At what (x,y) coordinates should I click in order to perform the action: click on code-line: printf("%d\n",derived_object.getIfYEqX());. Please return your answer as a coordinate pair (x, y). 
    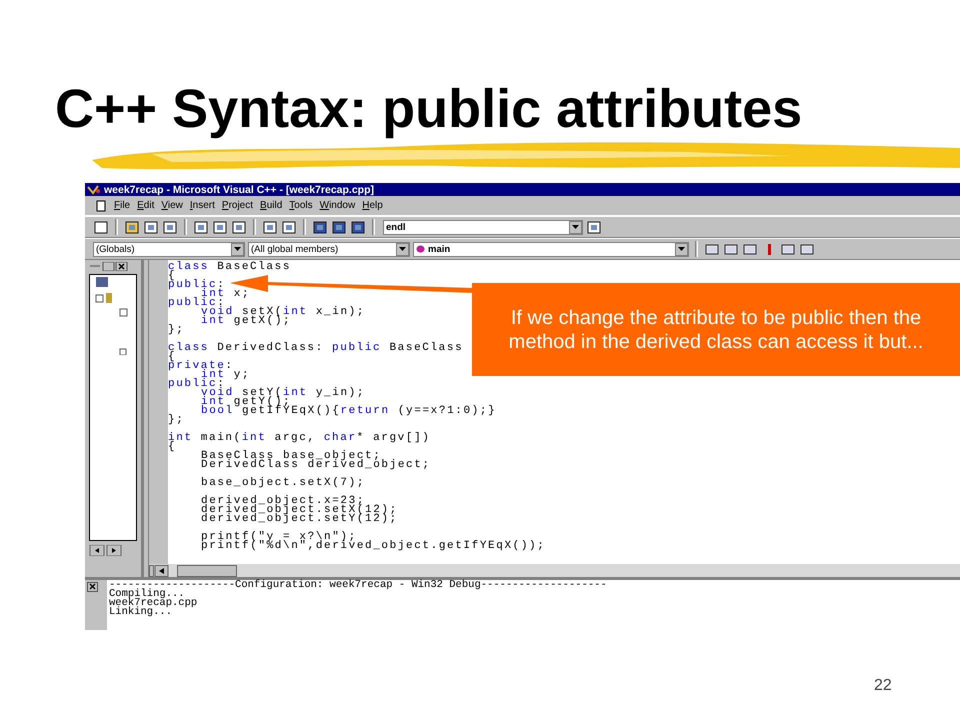
    Looking at the image, I should click on (373, 546).